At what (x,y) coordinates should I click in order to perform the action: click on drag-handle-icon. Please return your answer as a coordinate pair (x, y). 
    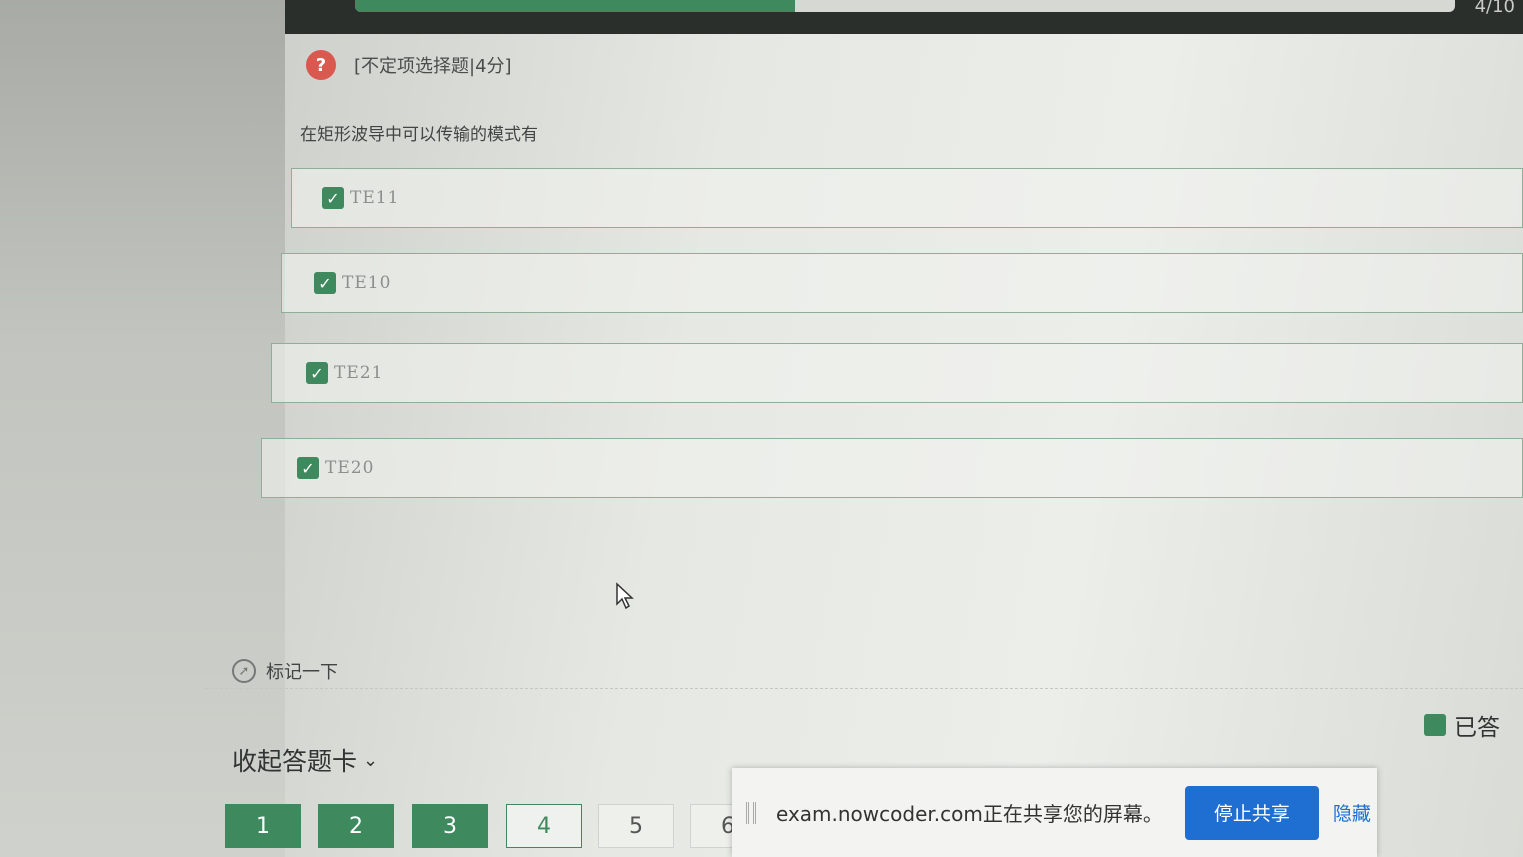
    Looking at the image, I should click on (751, 812).